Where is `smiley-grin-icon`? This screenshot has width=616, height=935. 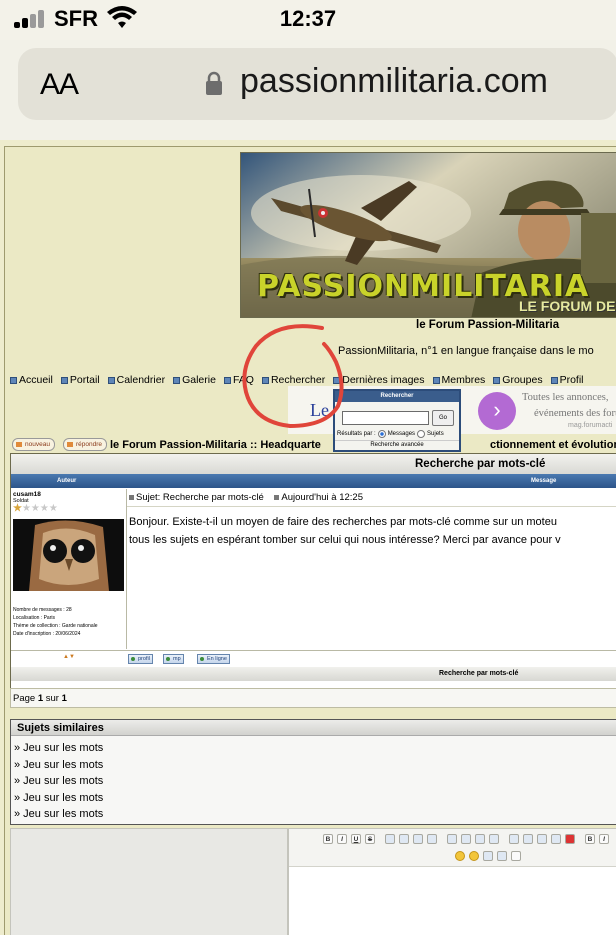 smiley-grin-icon is located at coordinates (474, 856).